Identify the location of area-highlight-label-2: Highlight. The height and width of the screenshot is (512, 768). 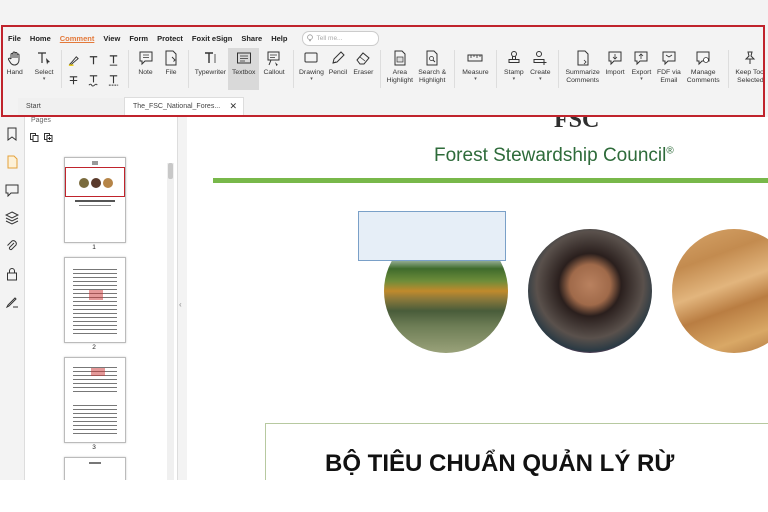
(400, 80).